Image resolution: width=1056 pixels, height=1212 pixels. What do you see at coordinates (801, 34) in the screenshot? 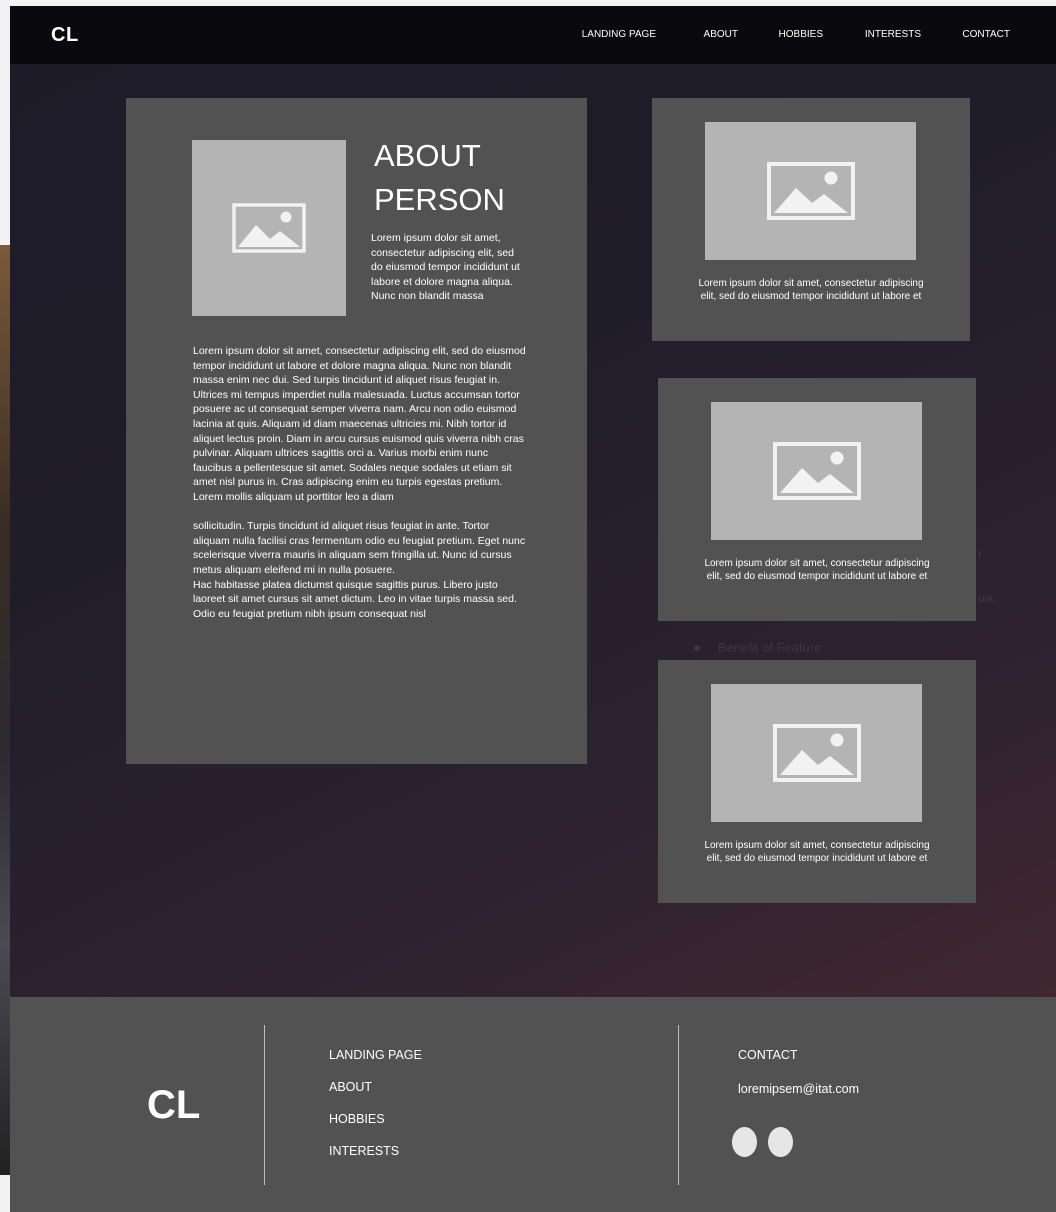
I see `nav-hobbies: HOBBIES` at bounding box center [801, 34].